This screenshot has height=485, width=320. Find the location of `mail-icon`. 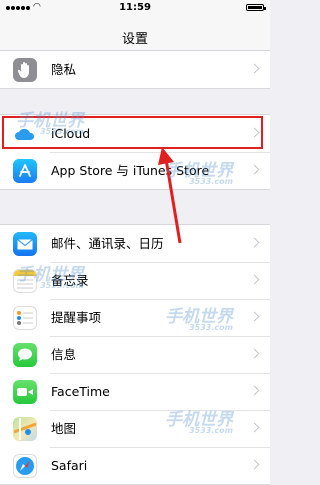

mail-icon is located at coordinates (25, 244).